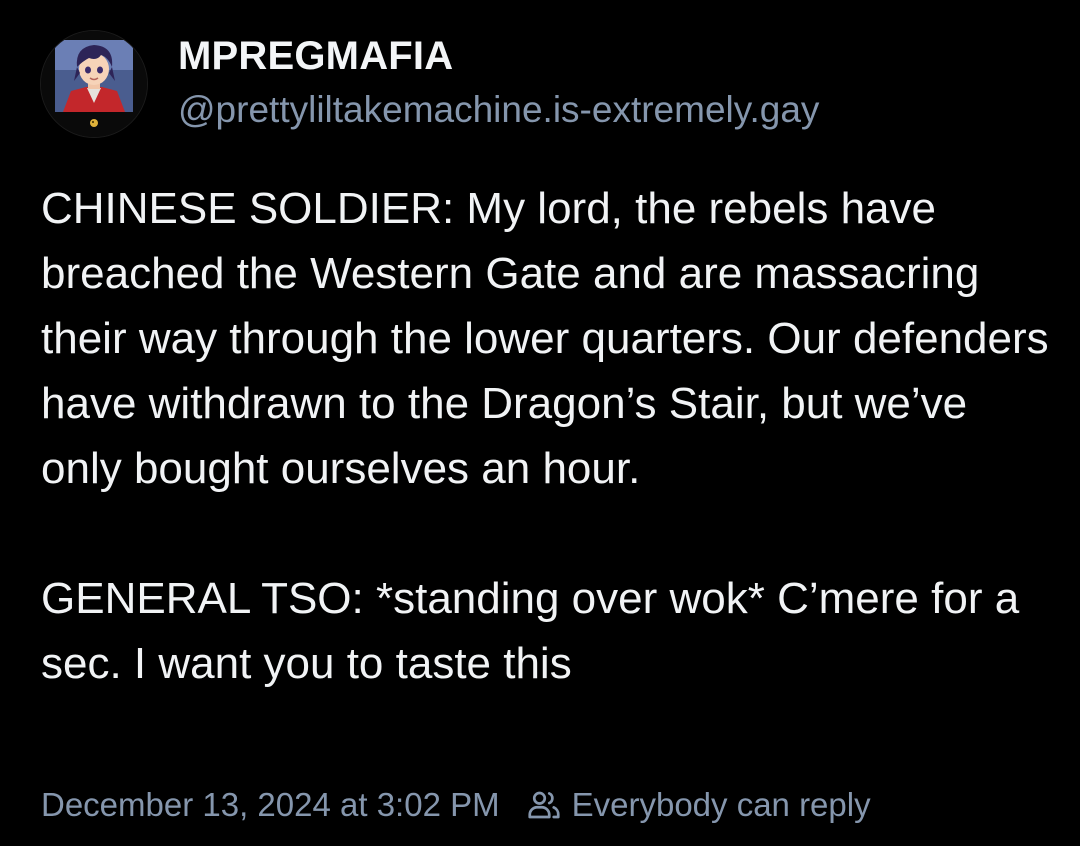  Describe the element at coordinates (270, 805) in the screenshot. I see `post-timestamp: December 13, 2024 at 3:02 PM` at that location.